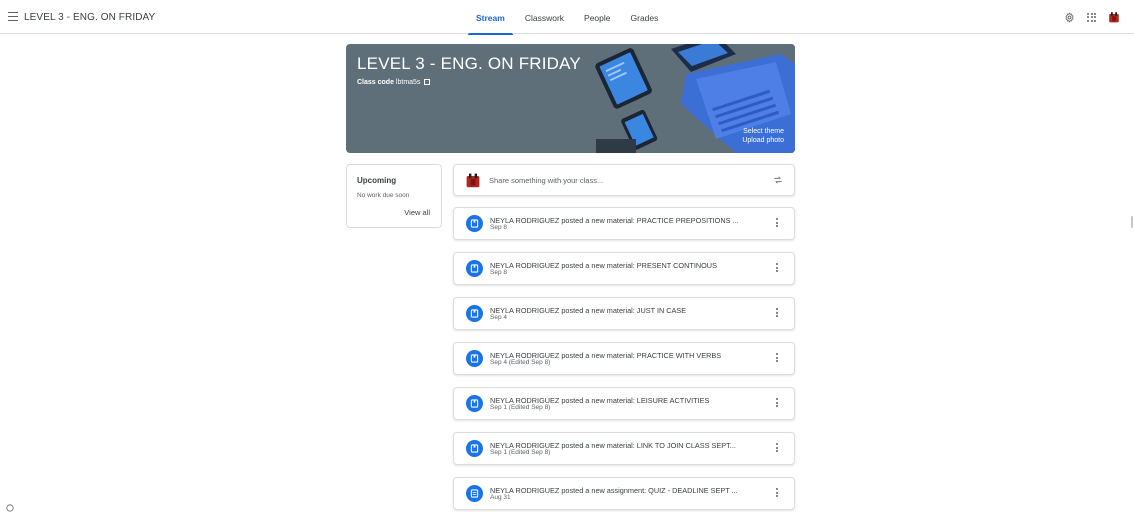 The image size is (1134, 512). What do you see at coordinates (89, 17) in the screenshot?
I see `class-title: LEVEL 3 - ENG. ON FRIDAY` at bounding box center [89, 17].